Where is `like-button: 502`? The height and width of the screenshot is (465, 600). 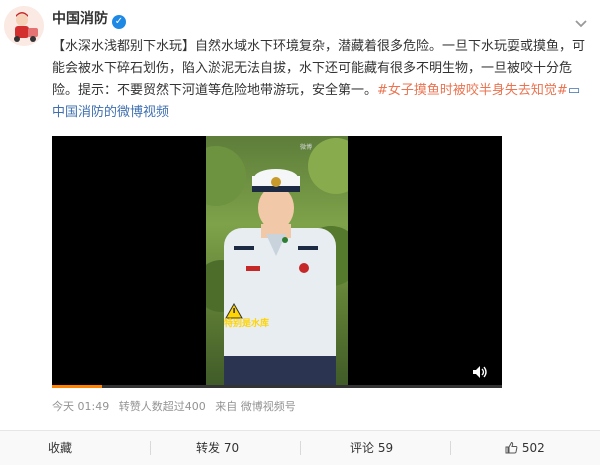 like-button: 502 is located at coordinates (525, 448).